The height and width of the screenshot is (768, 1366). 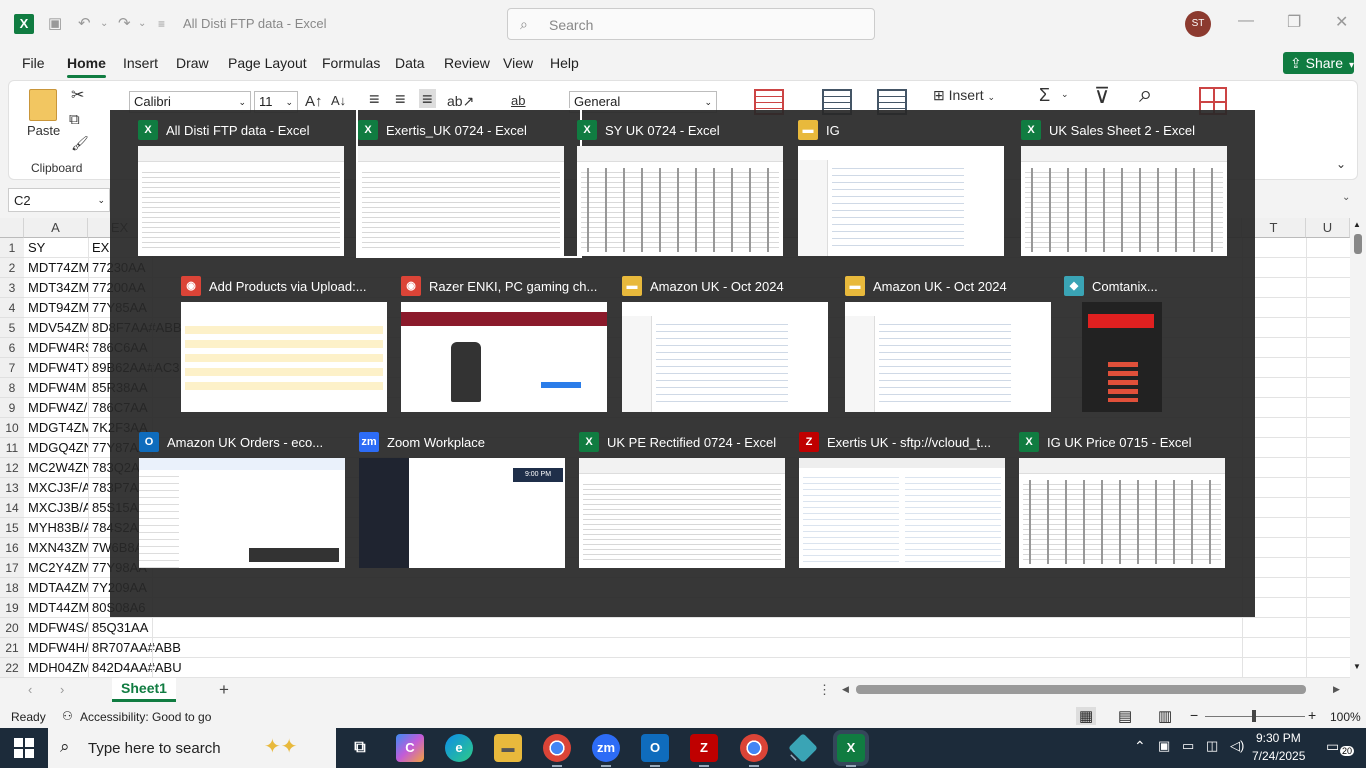 What do you see at coordinates (754, 750) in the screenshot?
I see `chrome-profile-icon` at bounding box center [754, 750].